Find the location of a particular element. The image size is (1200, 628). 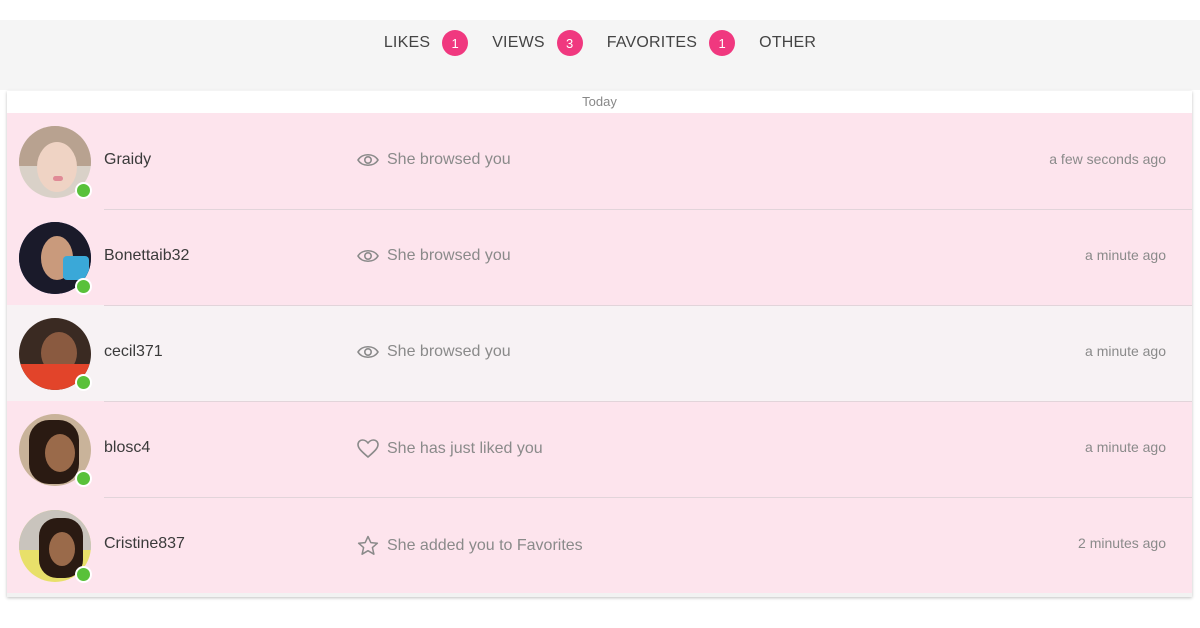

likes-count-badge: 1 is located at coordinates (455, 43).